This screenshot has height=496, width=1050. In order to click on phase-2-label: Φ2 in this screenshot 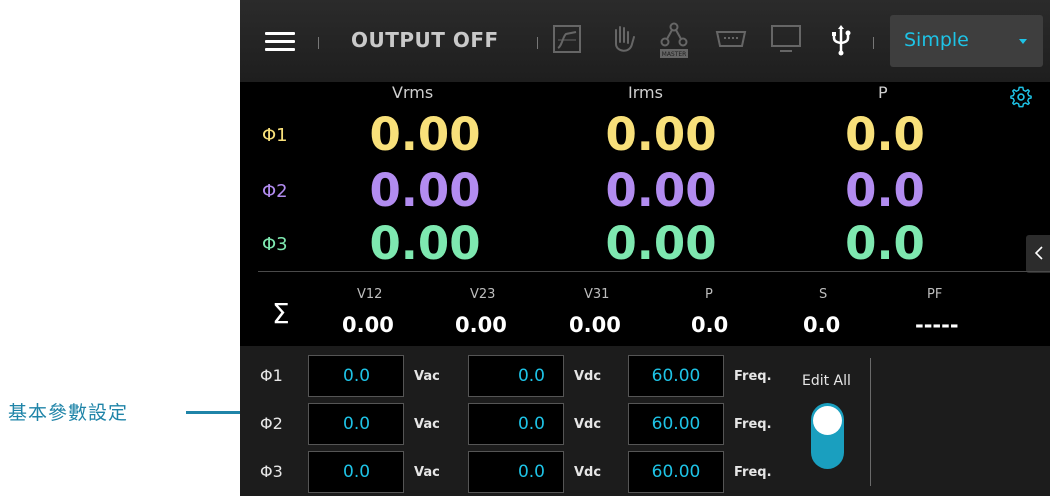, I will do `click(275, 191)`.